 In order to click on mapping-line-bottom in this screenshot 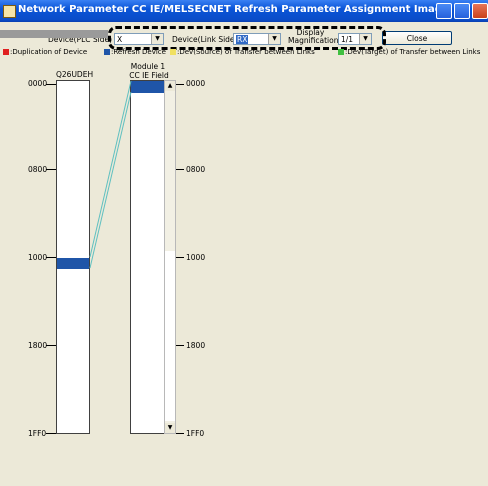, I will do `click(110, 180)`.